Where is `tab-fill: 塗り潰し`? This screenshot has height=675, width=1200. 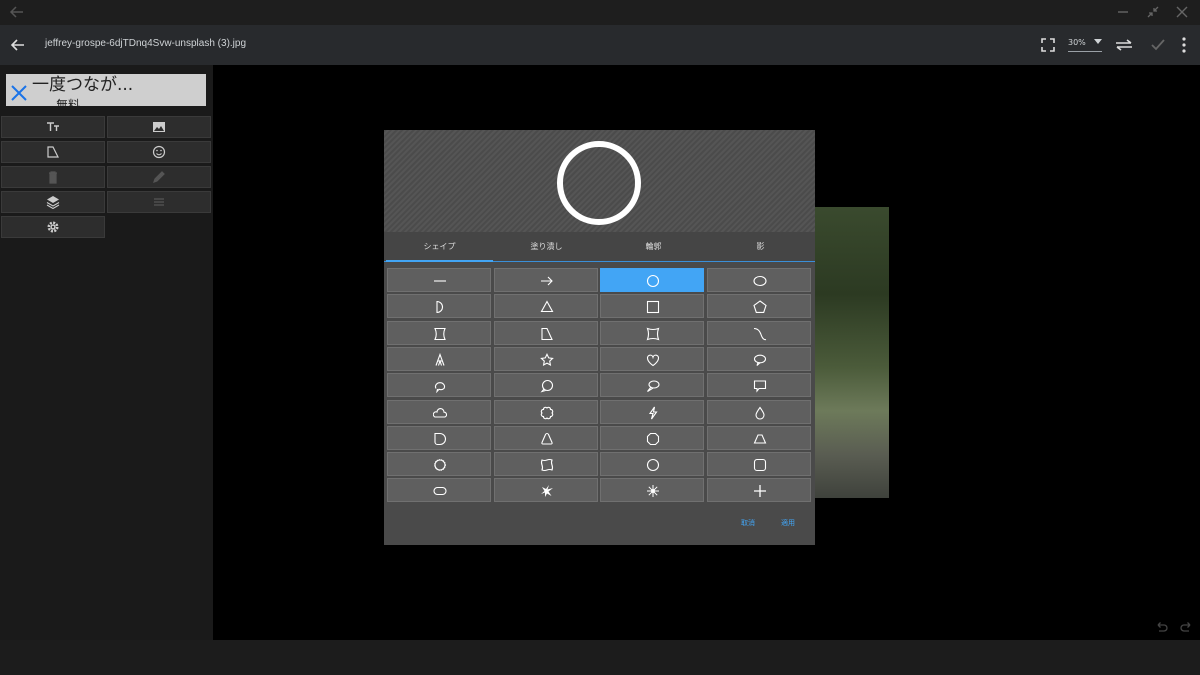 tab-fill: 塗り潰し is located at coordinates (546, 247).